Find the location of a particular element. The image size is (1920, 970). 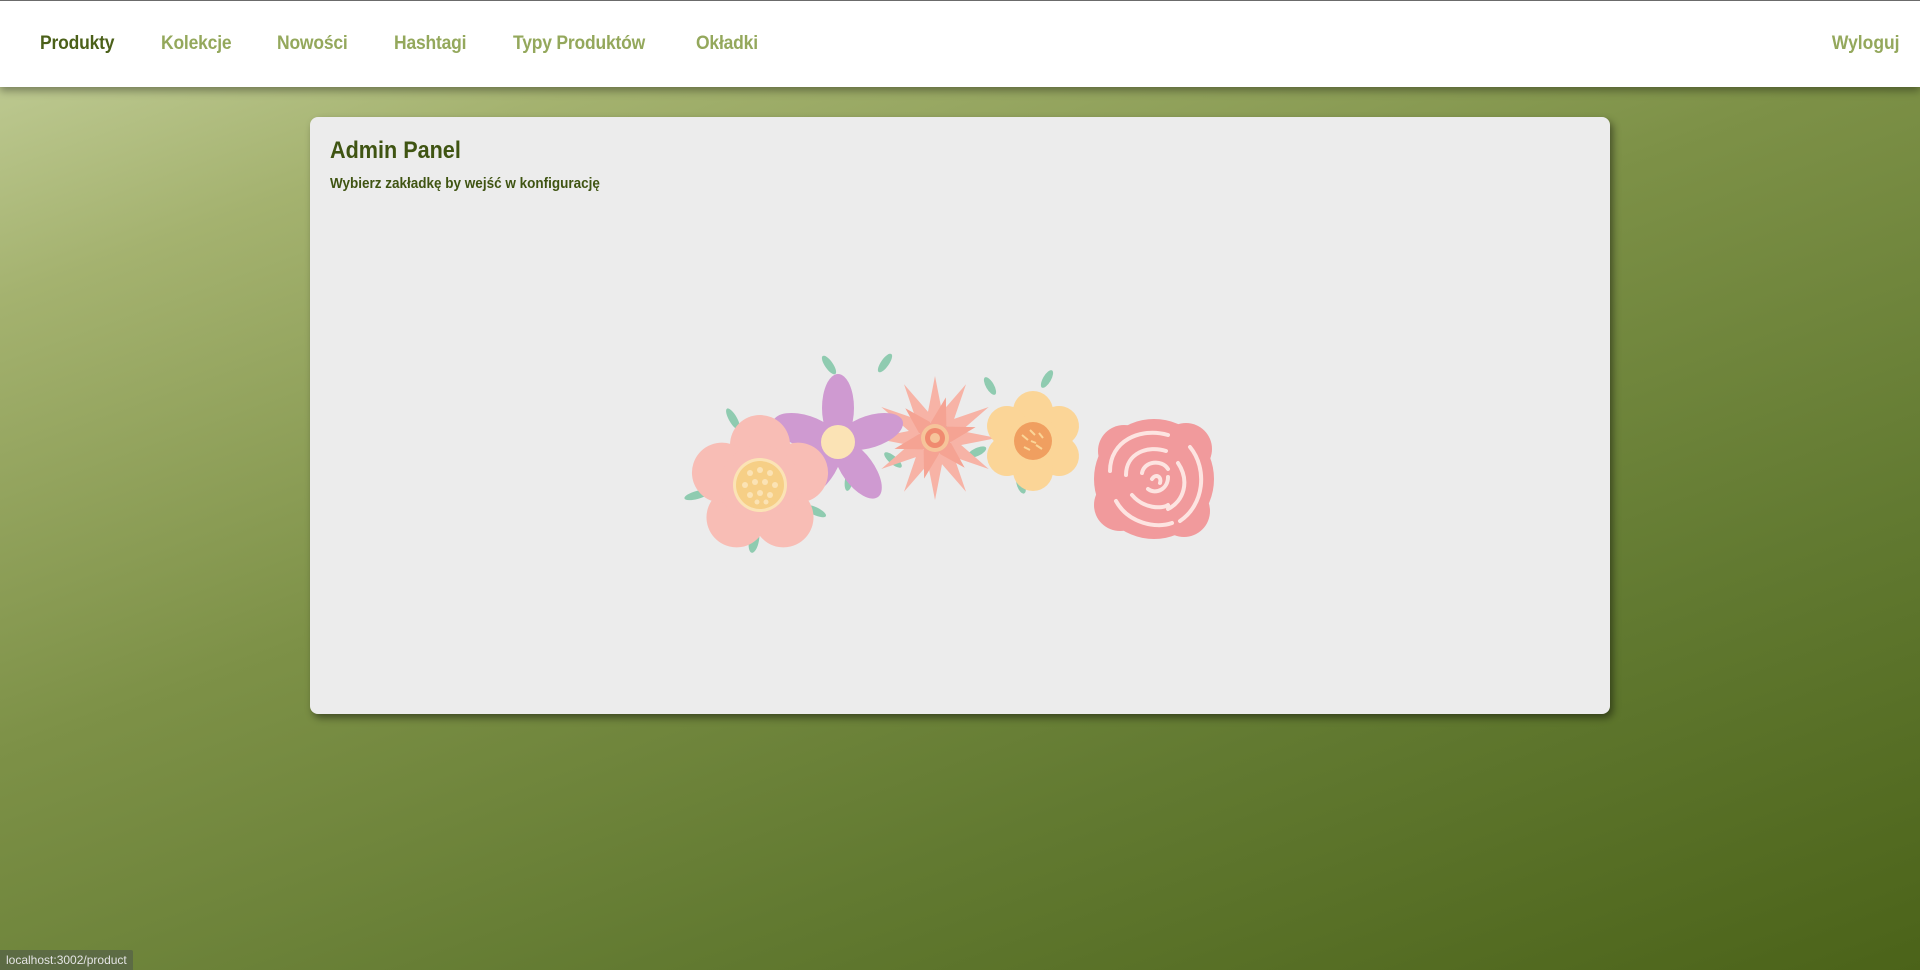

yellow-flower is located at coordinates (1033, 441).